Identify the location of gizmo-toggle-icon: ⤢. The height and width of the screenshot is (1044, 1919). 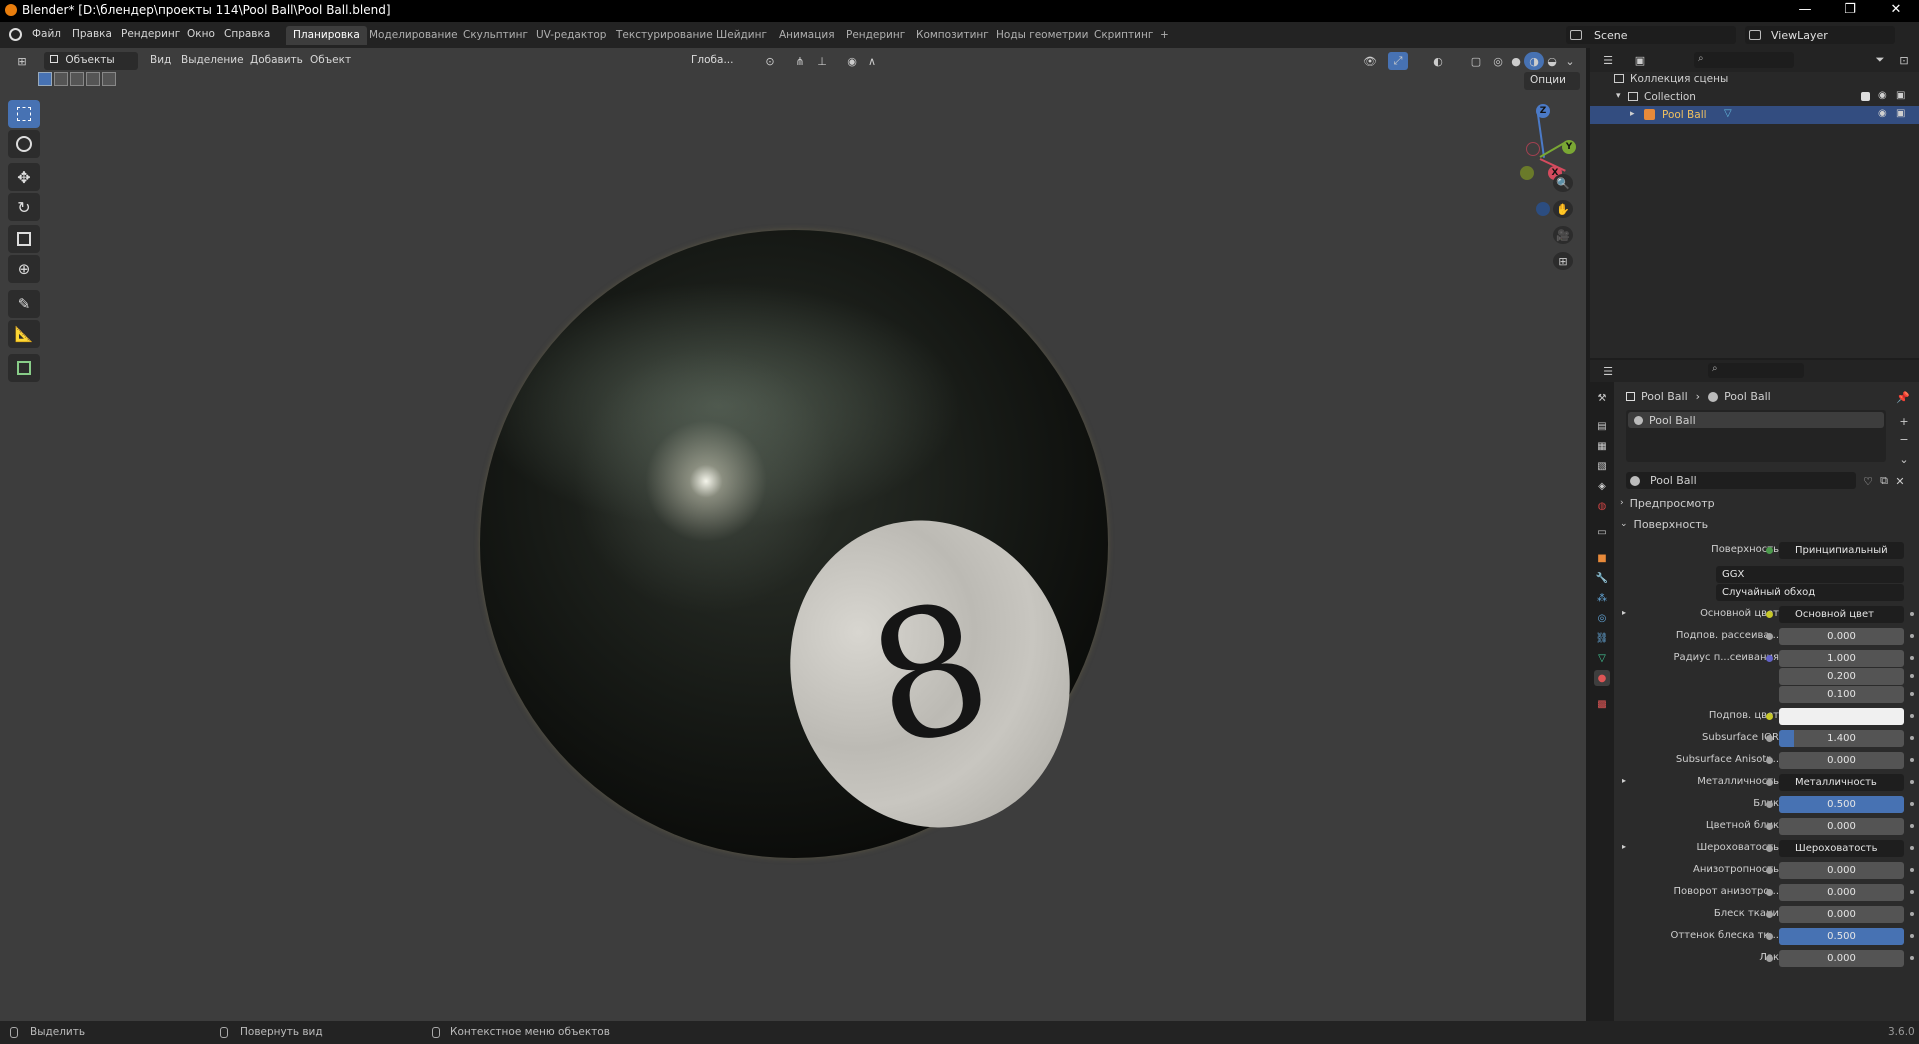
(1398, 61).